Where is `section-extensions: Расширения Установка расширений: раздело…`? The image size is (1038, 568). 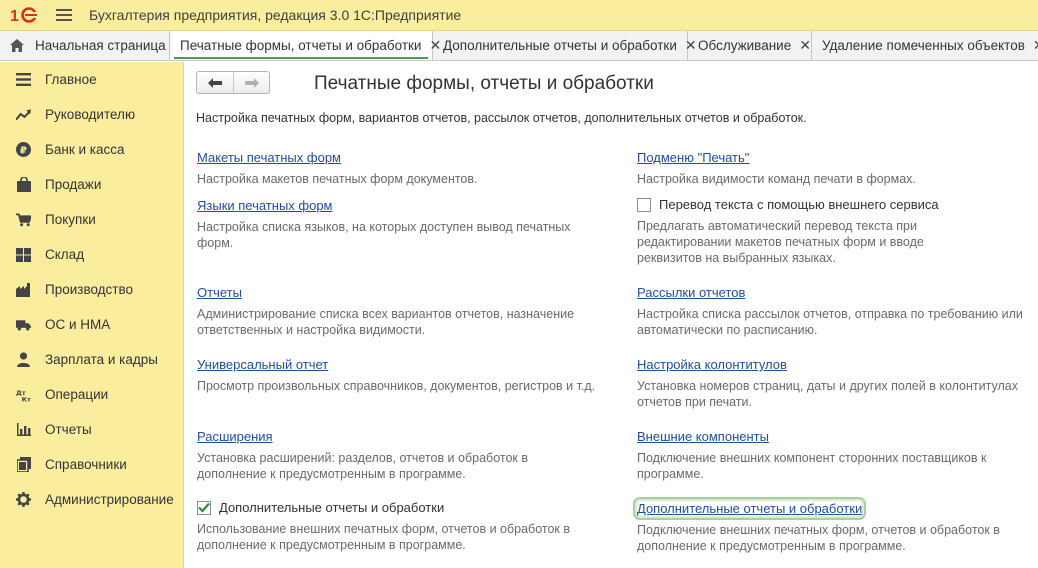
section-extensions: Расширения Установка расширений: раздело… is located at coordinates (407, 455).